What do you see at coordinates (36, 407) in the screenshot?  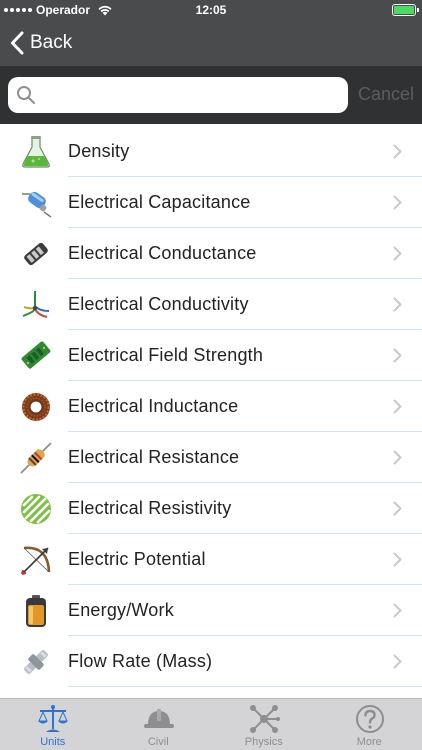 I see `inductor-coil-icon` at bounding box center [36, 407].